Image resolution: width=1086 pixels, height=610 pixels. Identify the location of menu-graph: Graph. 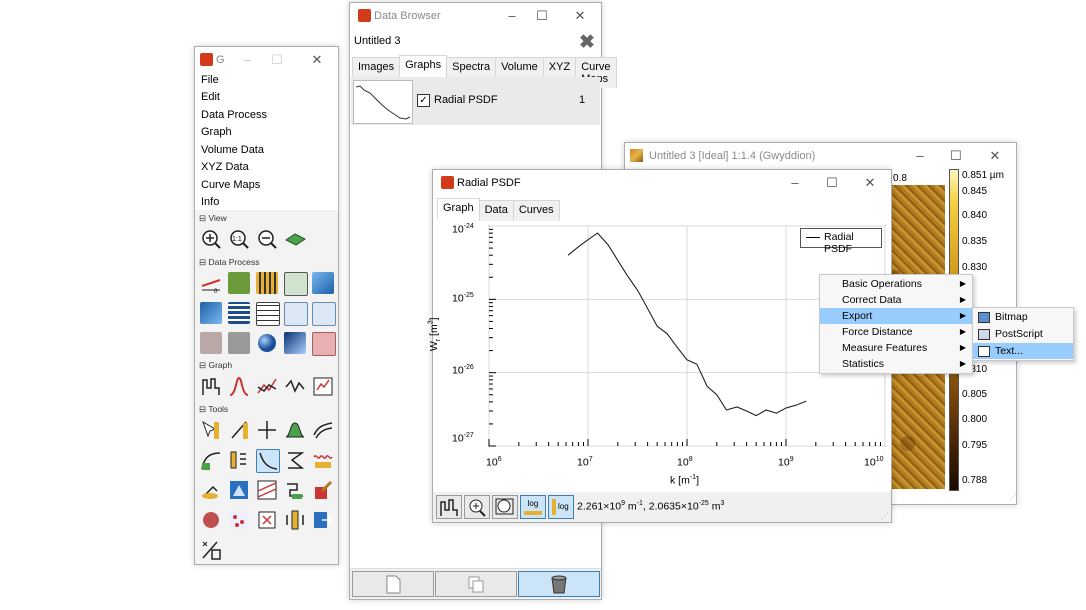
(216, 132).